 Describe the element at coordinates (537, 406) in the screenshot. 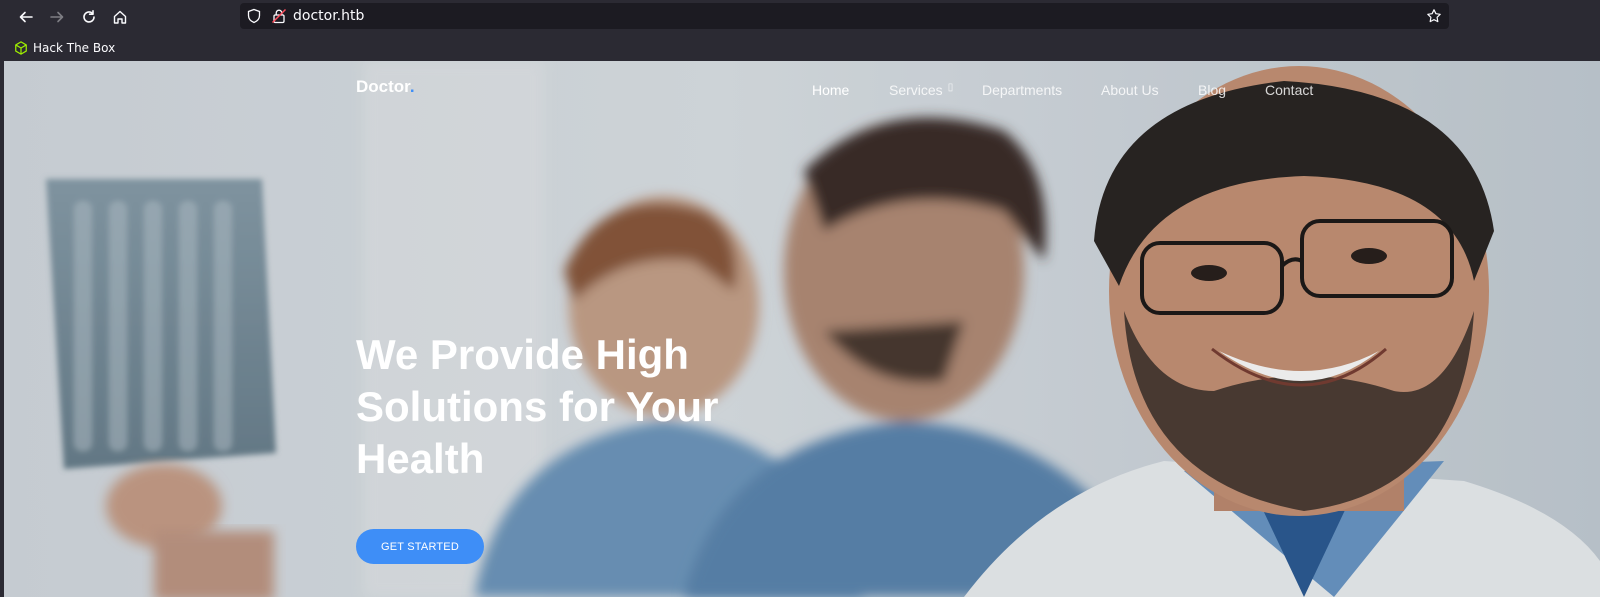

I see `hero-title-line-2: Solutions for Your` at that location.